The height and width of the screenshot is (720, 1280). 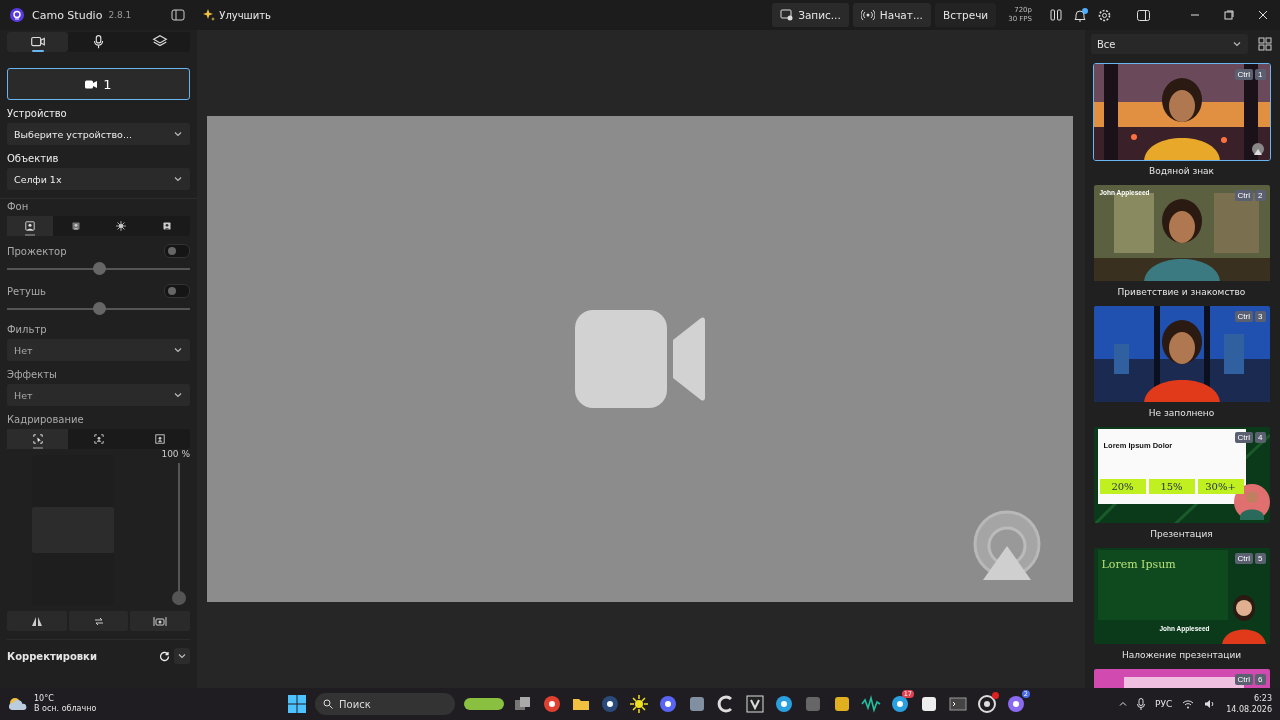 I want to click on camera-button: 1, so click(x=98, y=84).